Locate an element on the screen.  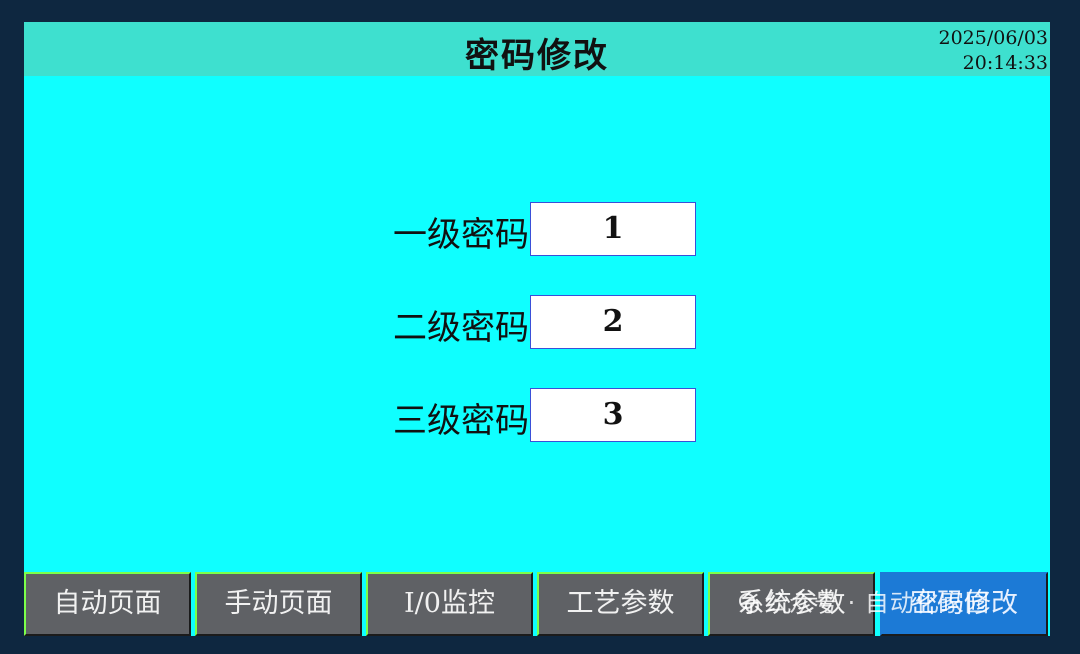
password-input-level-1: 1 is located at coordinates (613, 229).